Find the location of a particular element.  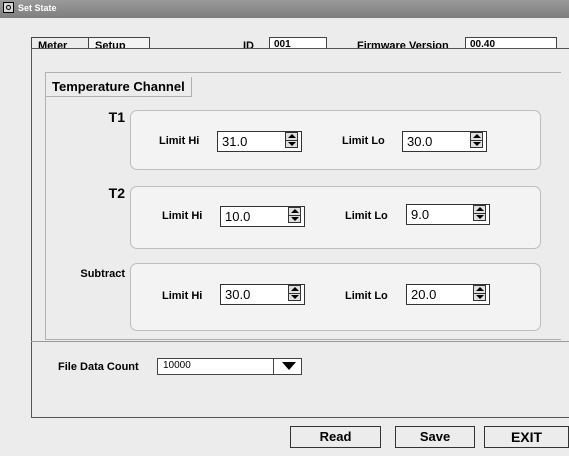

t2-limit-lo-spinner is located at coordinates (479, 213).